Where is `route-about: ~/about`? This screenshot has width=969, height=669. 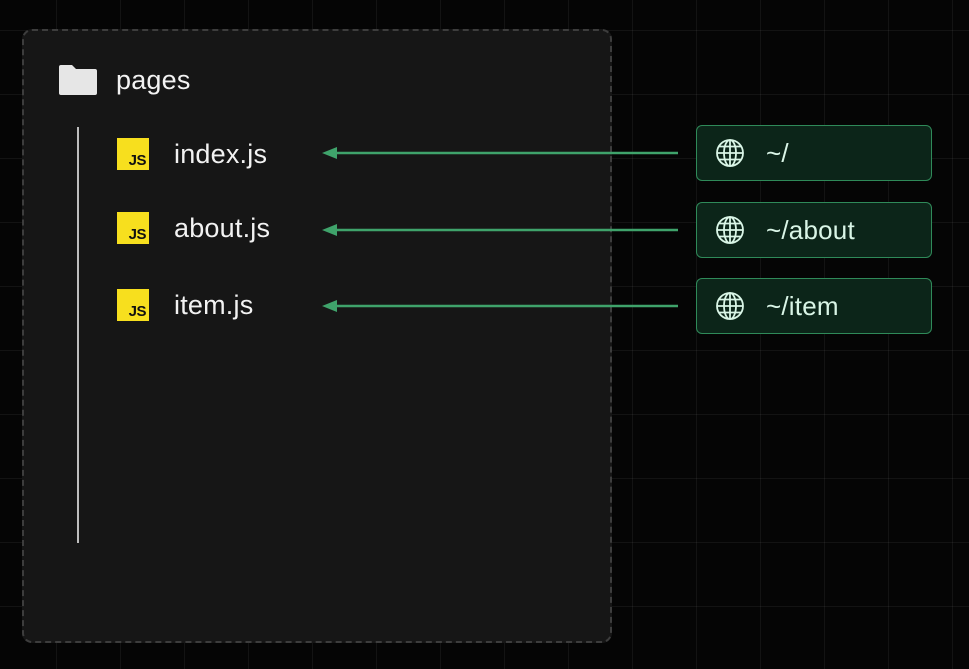 route-about: ~/about is located at coordinates (814, 230).